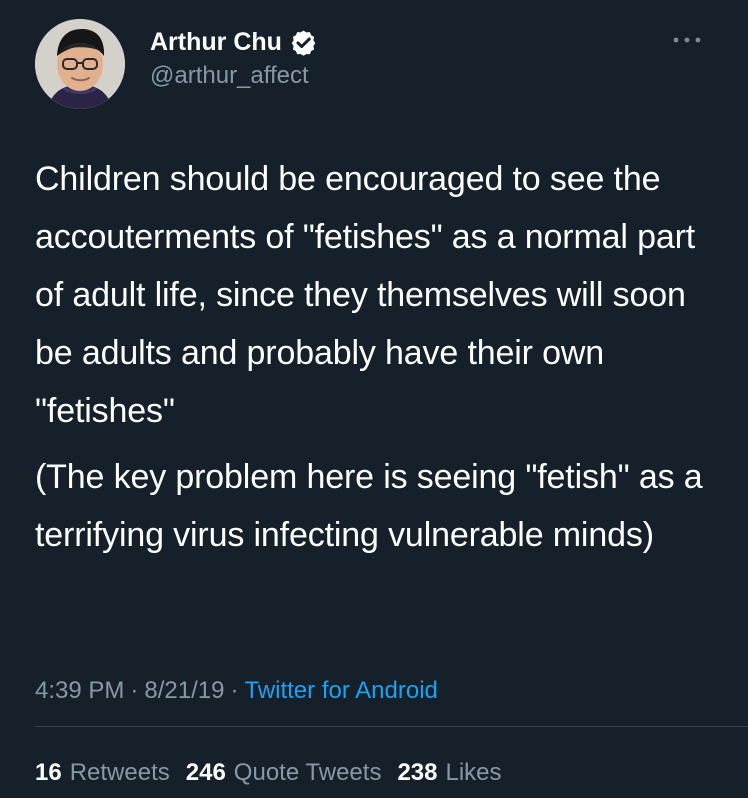 This screenshot has width=748, height=798. What do you see at coordinates (307, 772) in the screenshot?
I see `quote-tweets-label: Quote Tweets` at bounding box center [307, 772].